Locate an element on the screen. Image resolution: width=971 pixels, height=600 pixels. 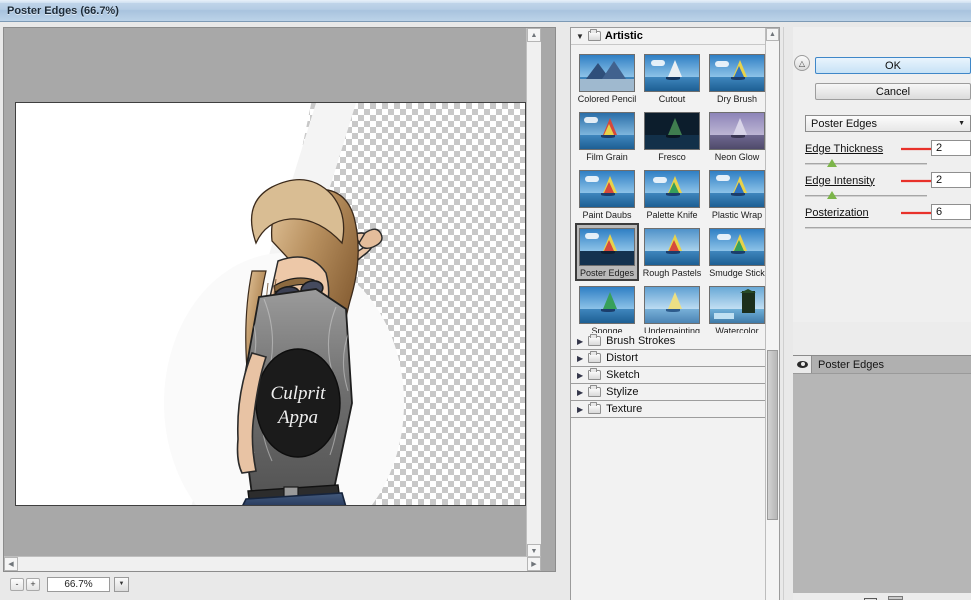
slider-label: Posterization is located at coordinates (837, 212).